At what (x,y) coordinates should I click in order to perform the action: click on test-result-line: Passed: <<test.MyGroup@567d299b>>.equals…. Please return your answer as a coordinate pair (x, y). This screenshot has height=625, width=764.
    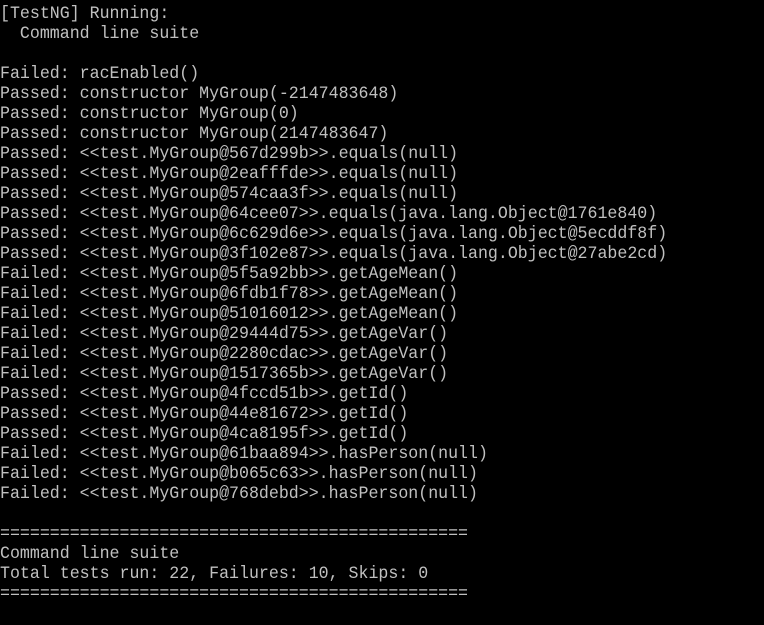
    Looking at the image, I should click on (229, 153).